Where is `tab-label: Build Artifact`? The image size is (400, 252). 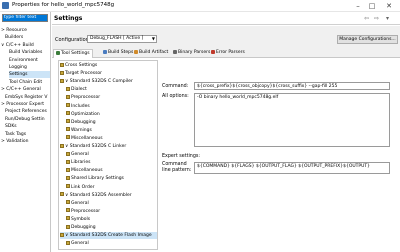 tab-label: Build Artifact is located at coordinates (154, 52).